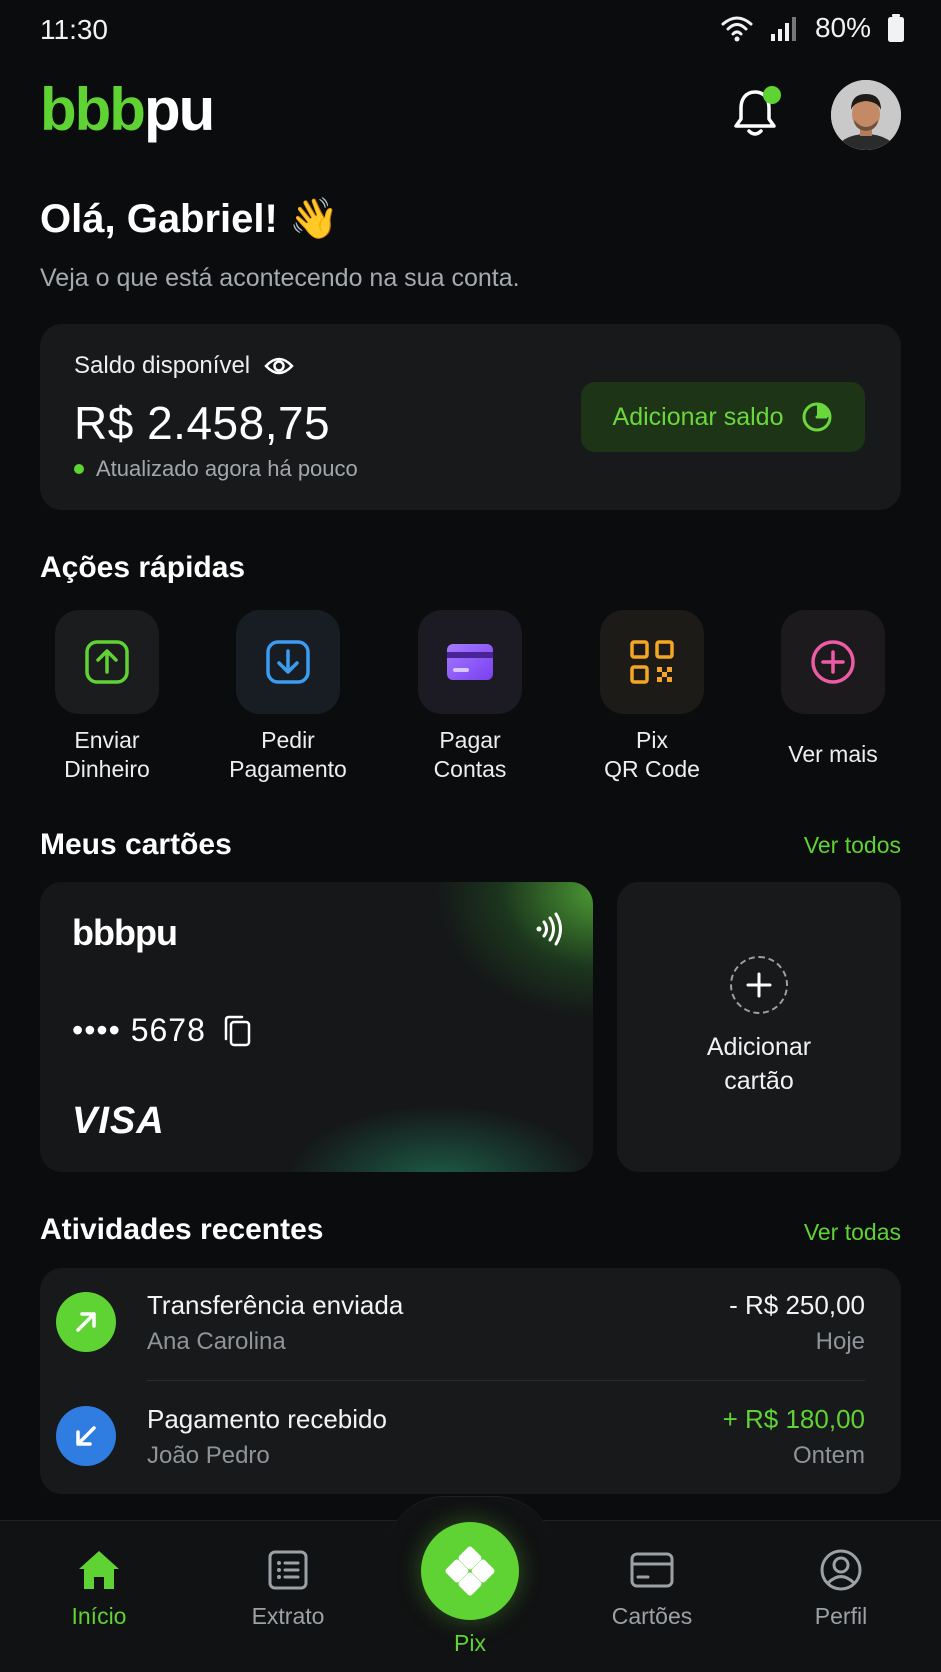 This screenshot has height=1672, width=941. I want to click on activity-amount: + R$ 180,00, so click(793, 1419).